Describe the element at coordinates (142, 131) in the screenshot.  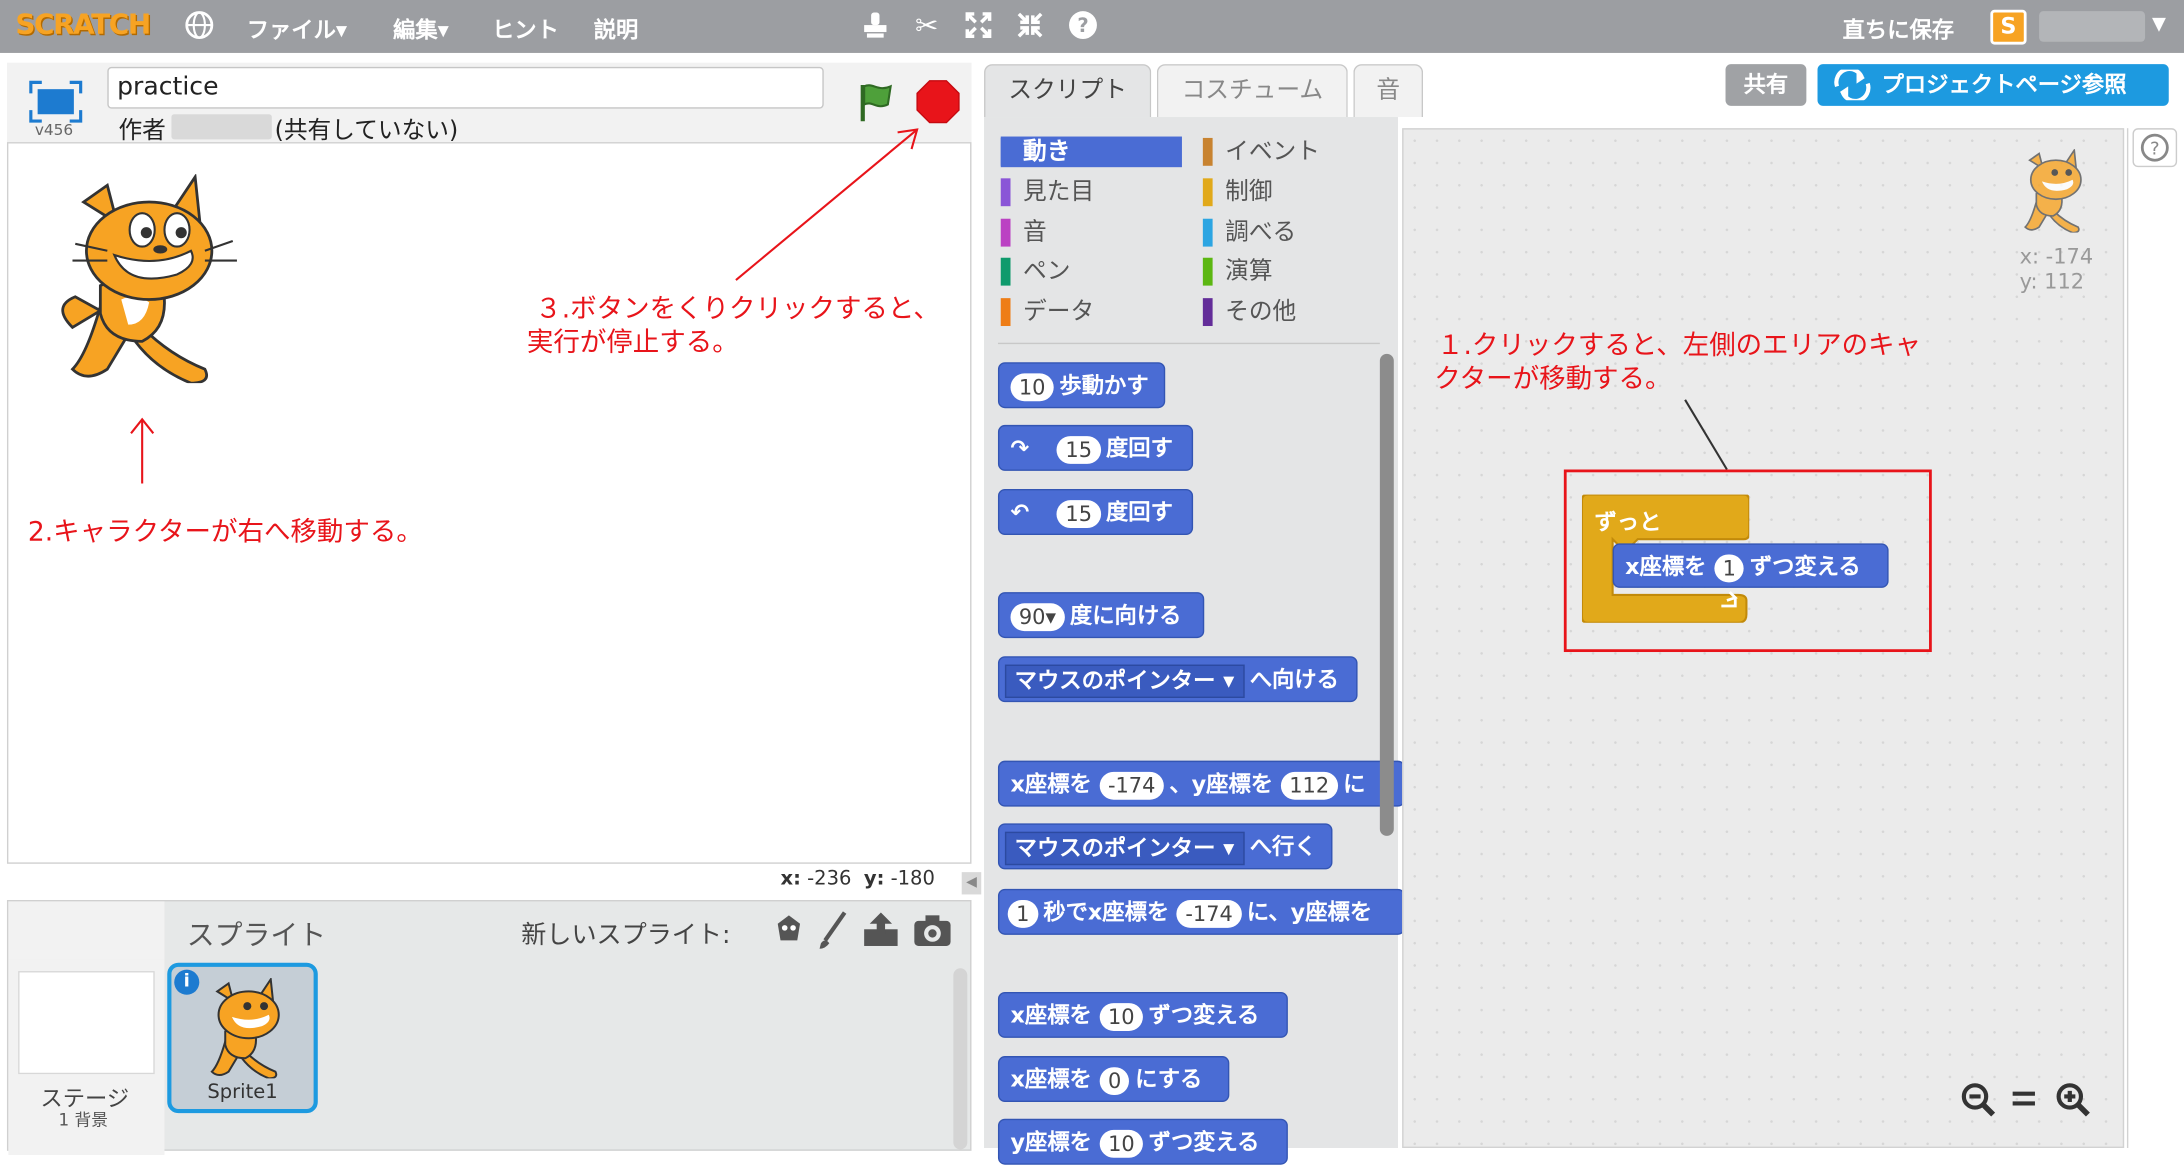
I see `author-label: 作者` at that location.